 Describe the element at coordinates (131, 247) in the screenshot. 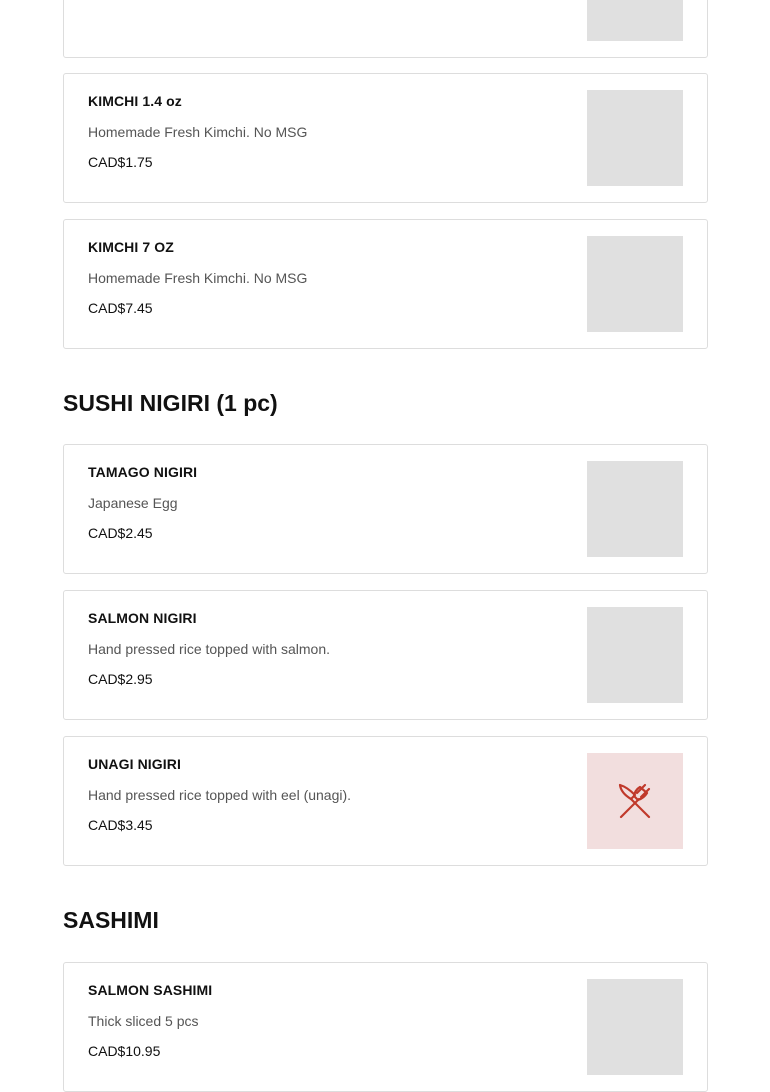

I see `menu-item-name: KIMCHI 7 OZ` at that location.